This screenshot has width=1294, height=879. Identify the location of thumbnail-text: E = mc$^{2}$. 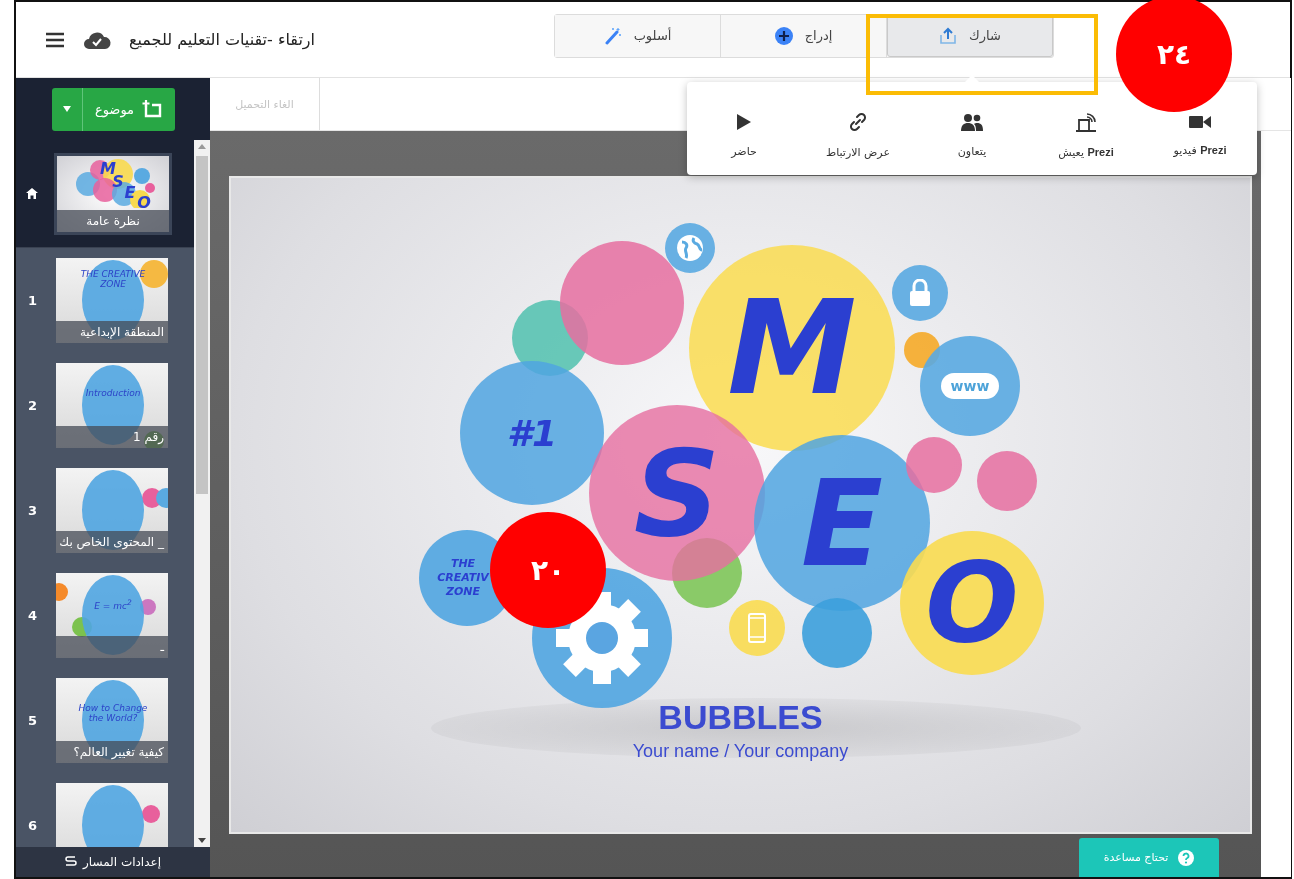
(113, 605).